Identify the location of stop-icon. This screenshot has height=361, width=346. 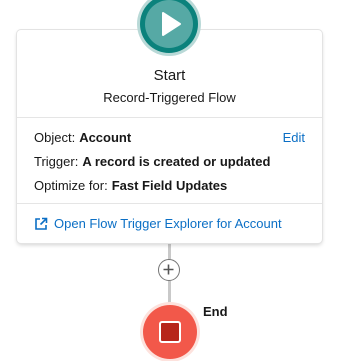
(170, 332).